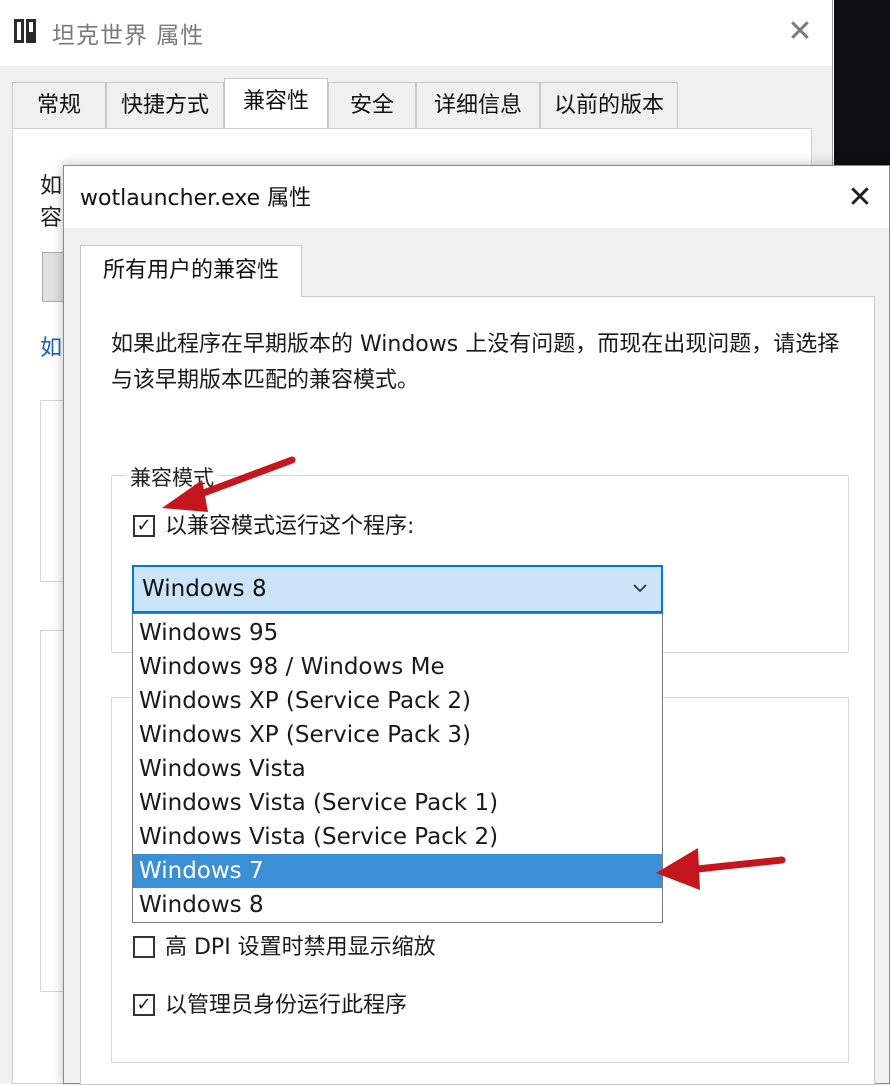 Image resolution: width=890 pixels, height=1085 pixels. What do you see at coordinates (286, 1005) in the screenshot?
I see `admin-checkbox-label: 以管理员身份运行此程序` at bounding box center [286, 1005].